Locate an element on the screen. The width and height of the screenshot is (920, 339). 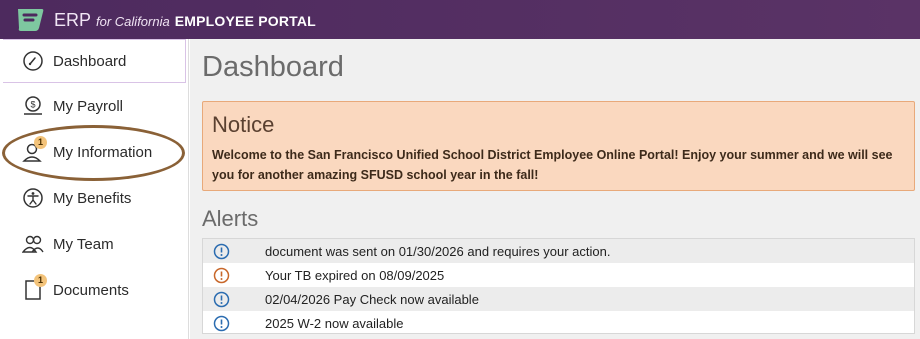
page-title: Dashboard is located at coordinates (273, 67).